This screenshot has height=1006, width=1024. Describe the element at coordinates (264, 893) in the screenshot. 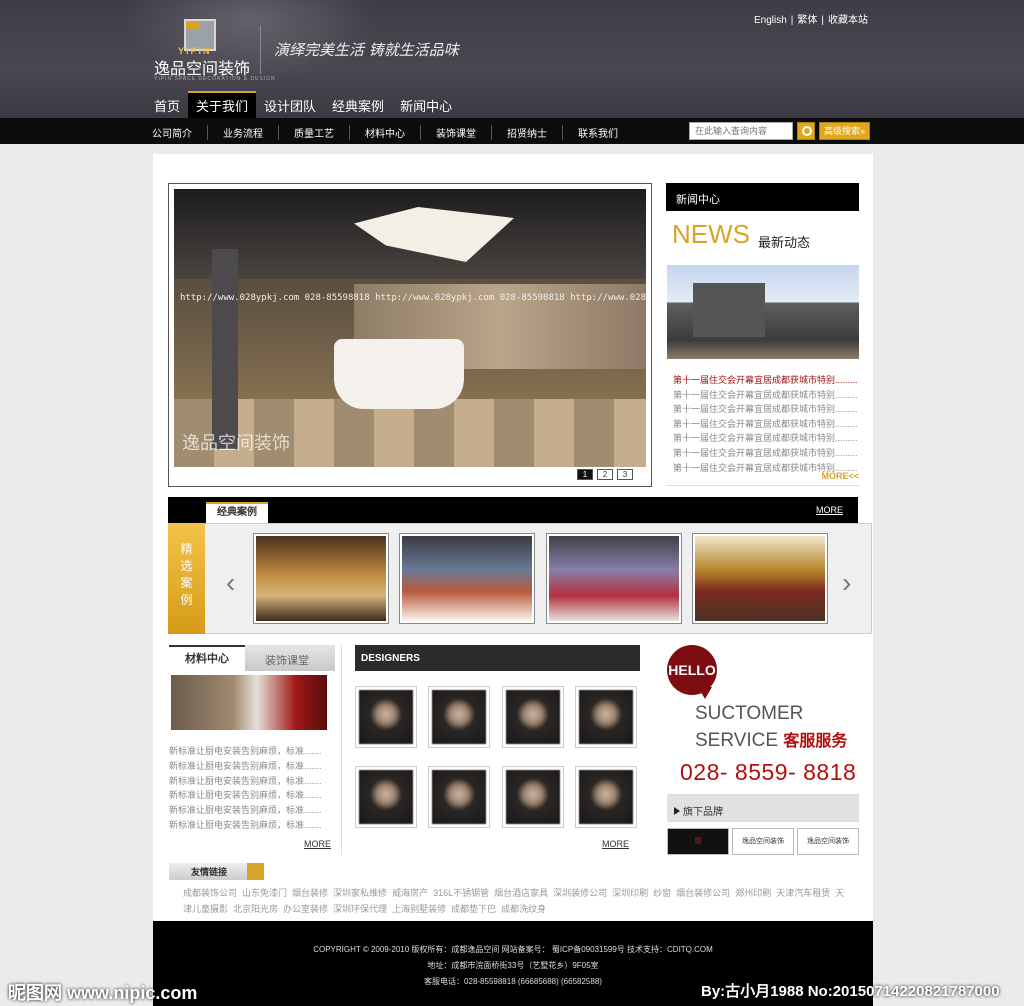

I see `friend-link: 山东免漆门` at that location.